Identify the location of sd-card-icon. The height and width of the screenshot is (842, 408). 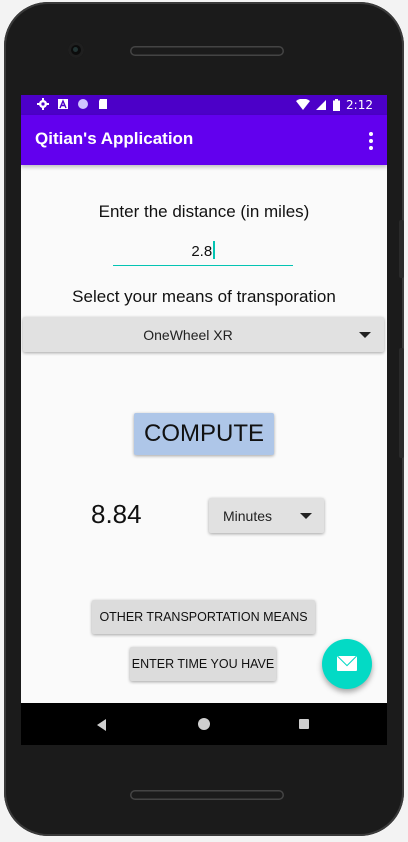
(103, 104).